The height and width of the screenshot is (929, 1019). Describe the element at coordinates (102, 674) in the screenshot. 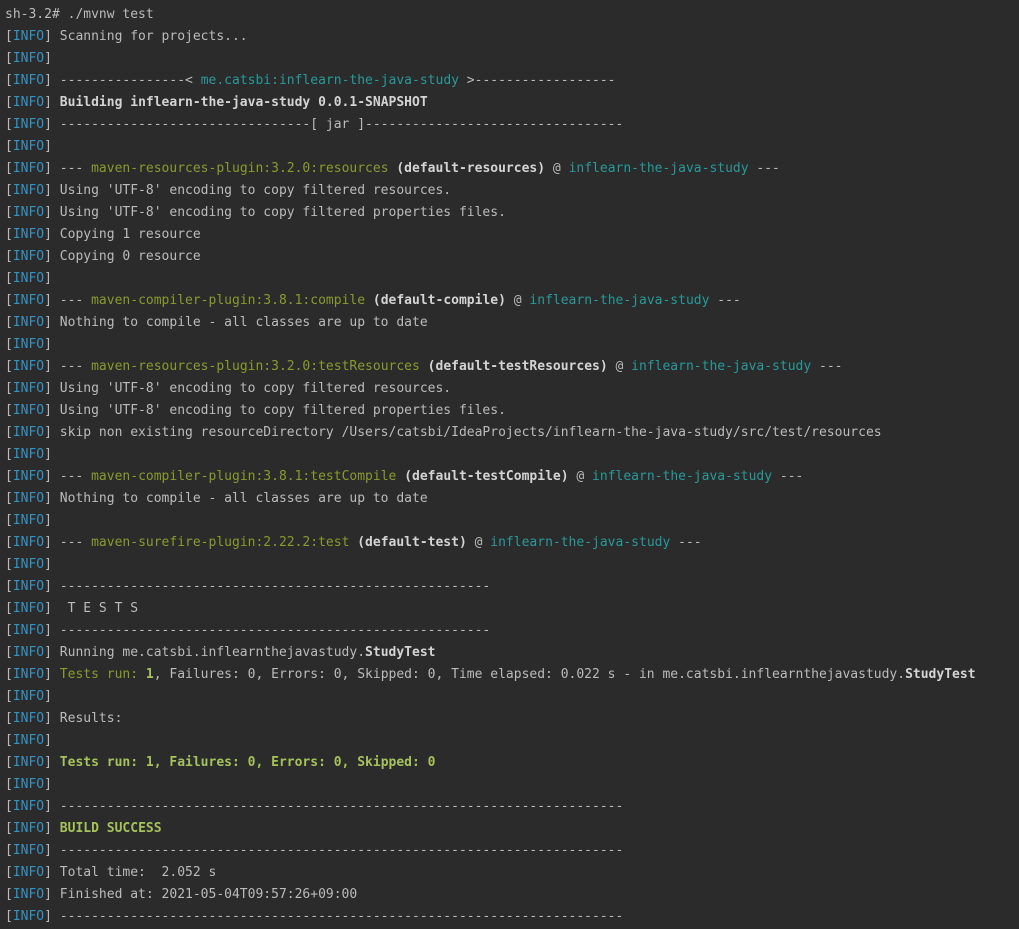

I see `terminal-text: Tests run:` at that location.